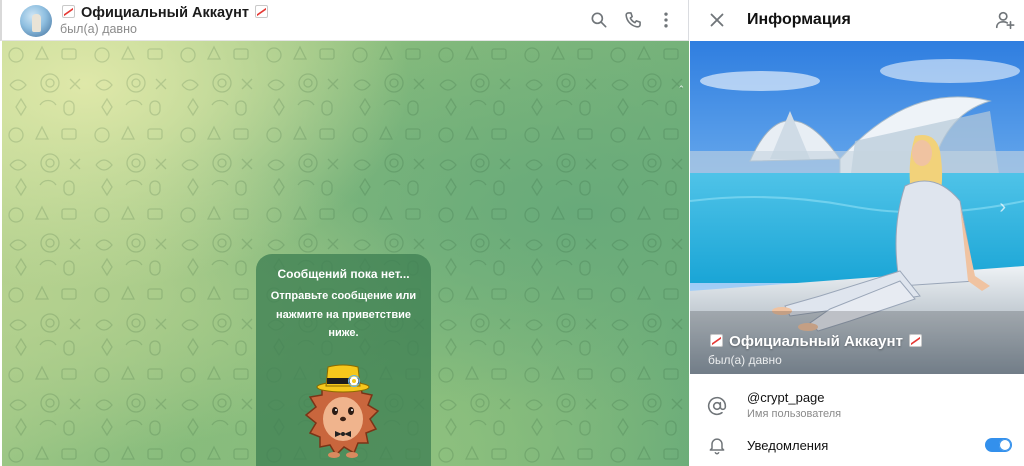  Describe the element at coordinates (1005, 20) in the screenshot. I see `add-contact-icon` at that location.